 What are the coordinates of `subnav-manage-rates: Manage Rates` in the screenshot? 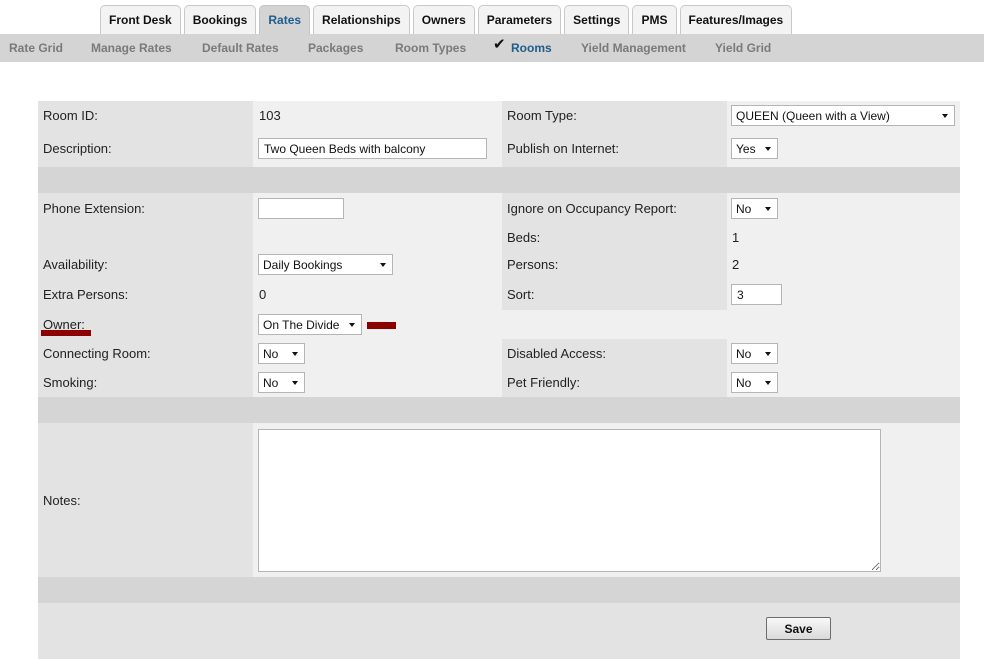 It's located at (131, 48).